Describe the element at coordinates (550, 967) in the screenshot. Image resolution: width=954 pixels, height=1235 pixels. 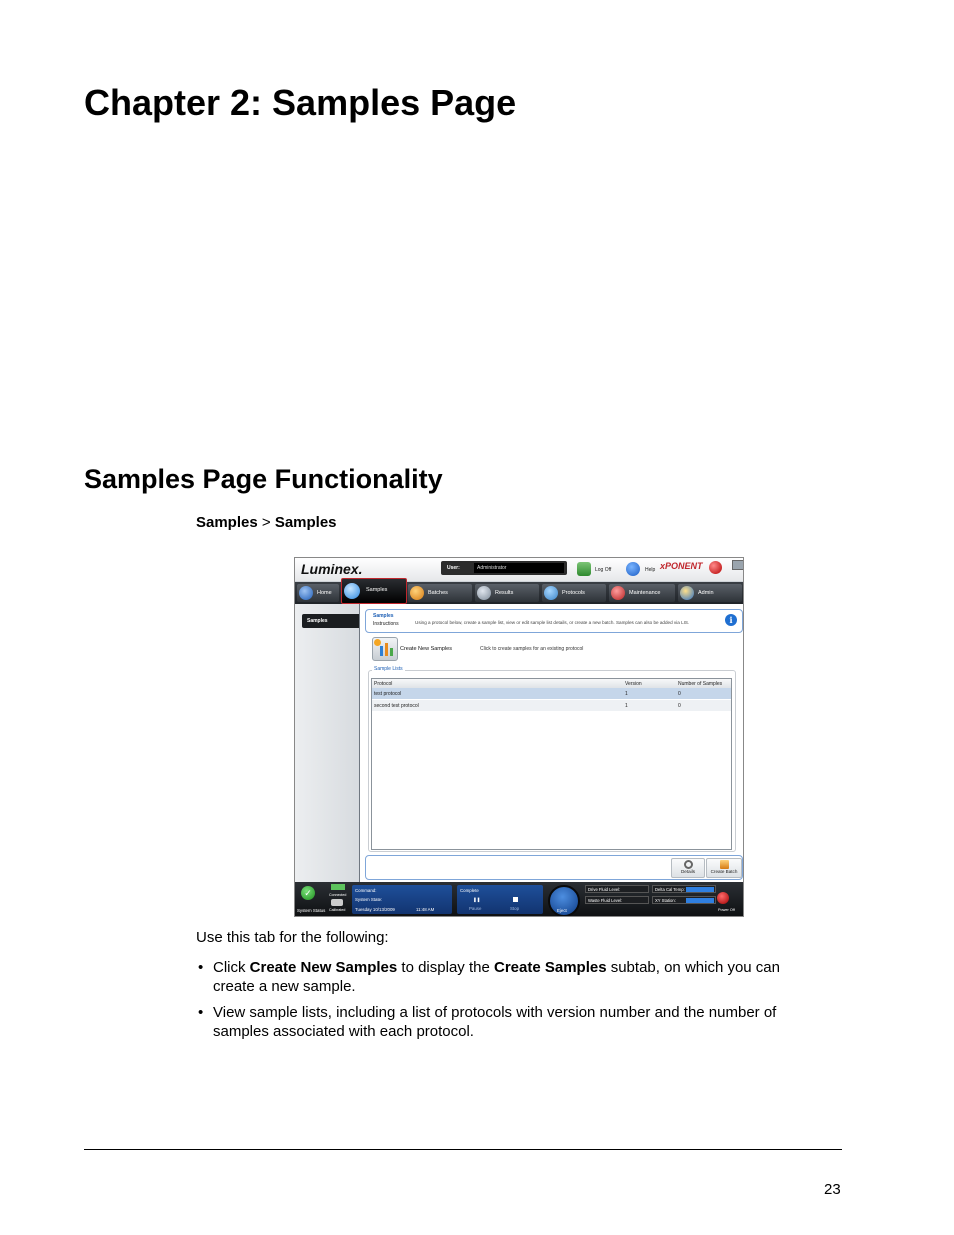
I see `bullet-bold: Create Samples` at that location.